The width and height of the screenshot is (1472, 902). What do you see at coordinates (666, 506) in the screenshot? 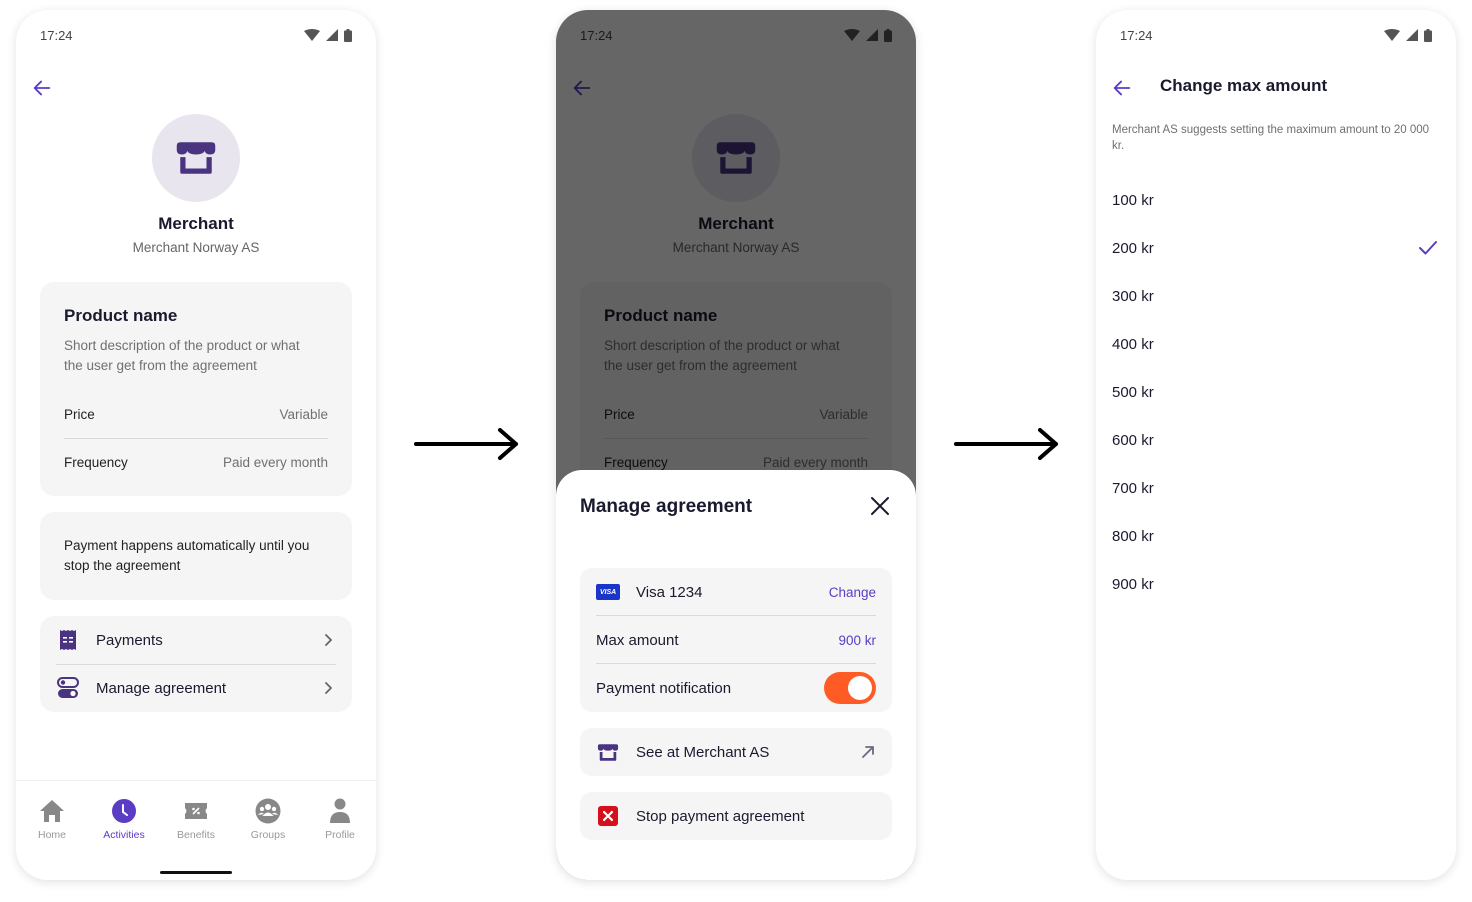
I see `sheet-title: Manage agreement` at bounding box center [666, 506].